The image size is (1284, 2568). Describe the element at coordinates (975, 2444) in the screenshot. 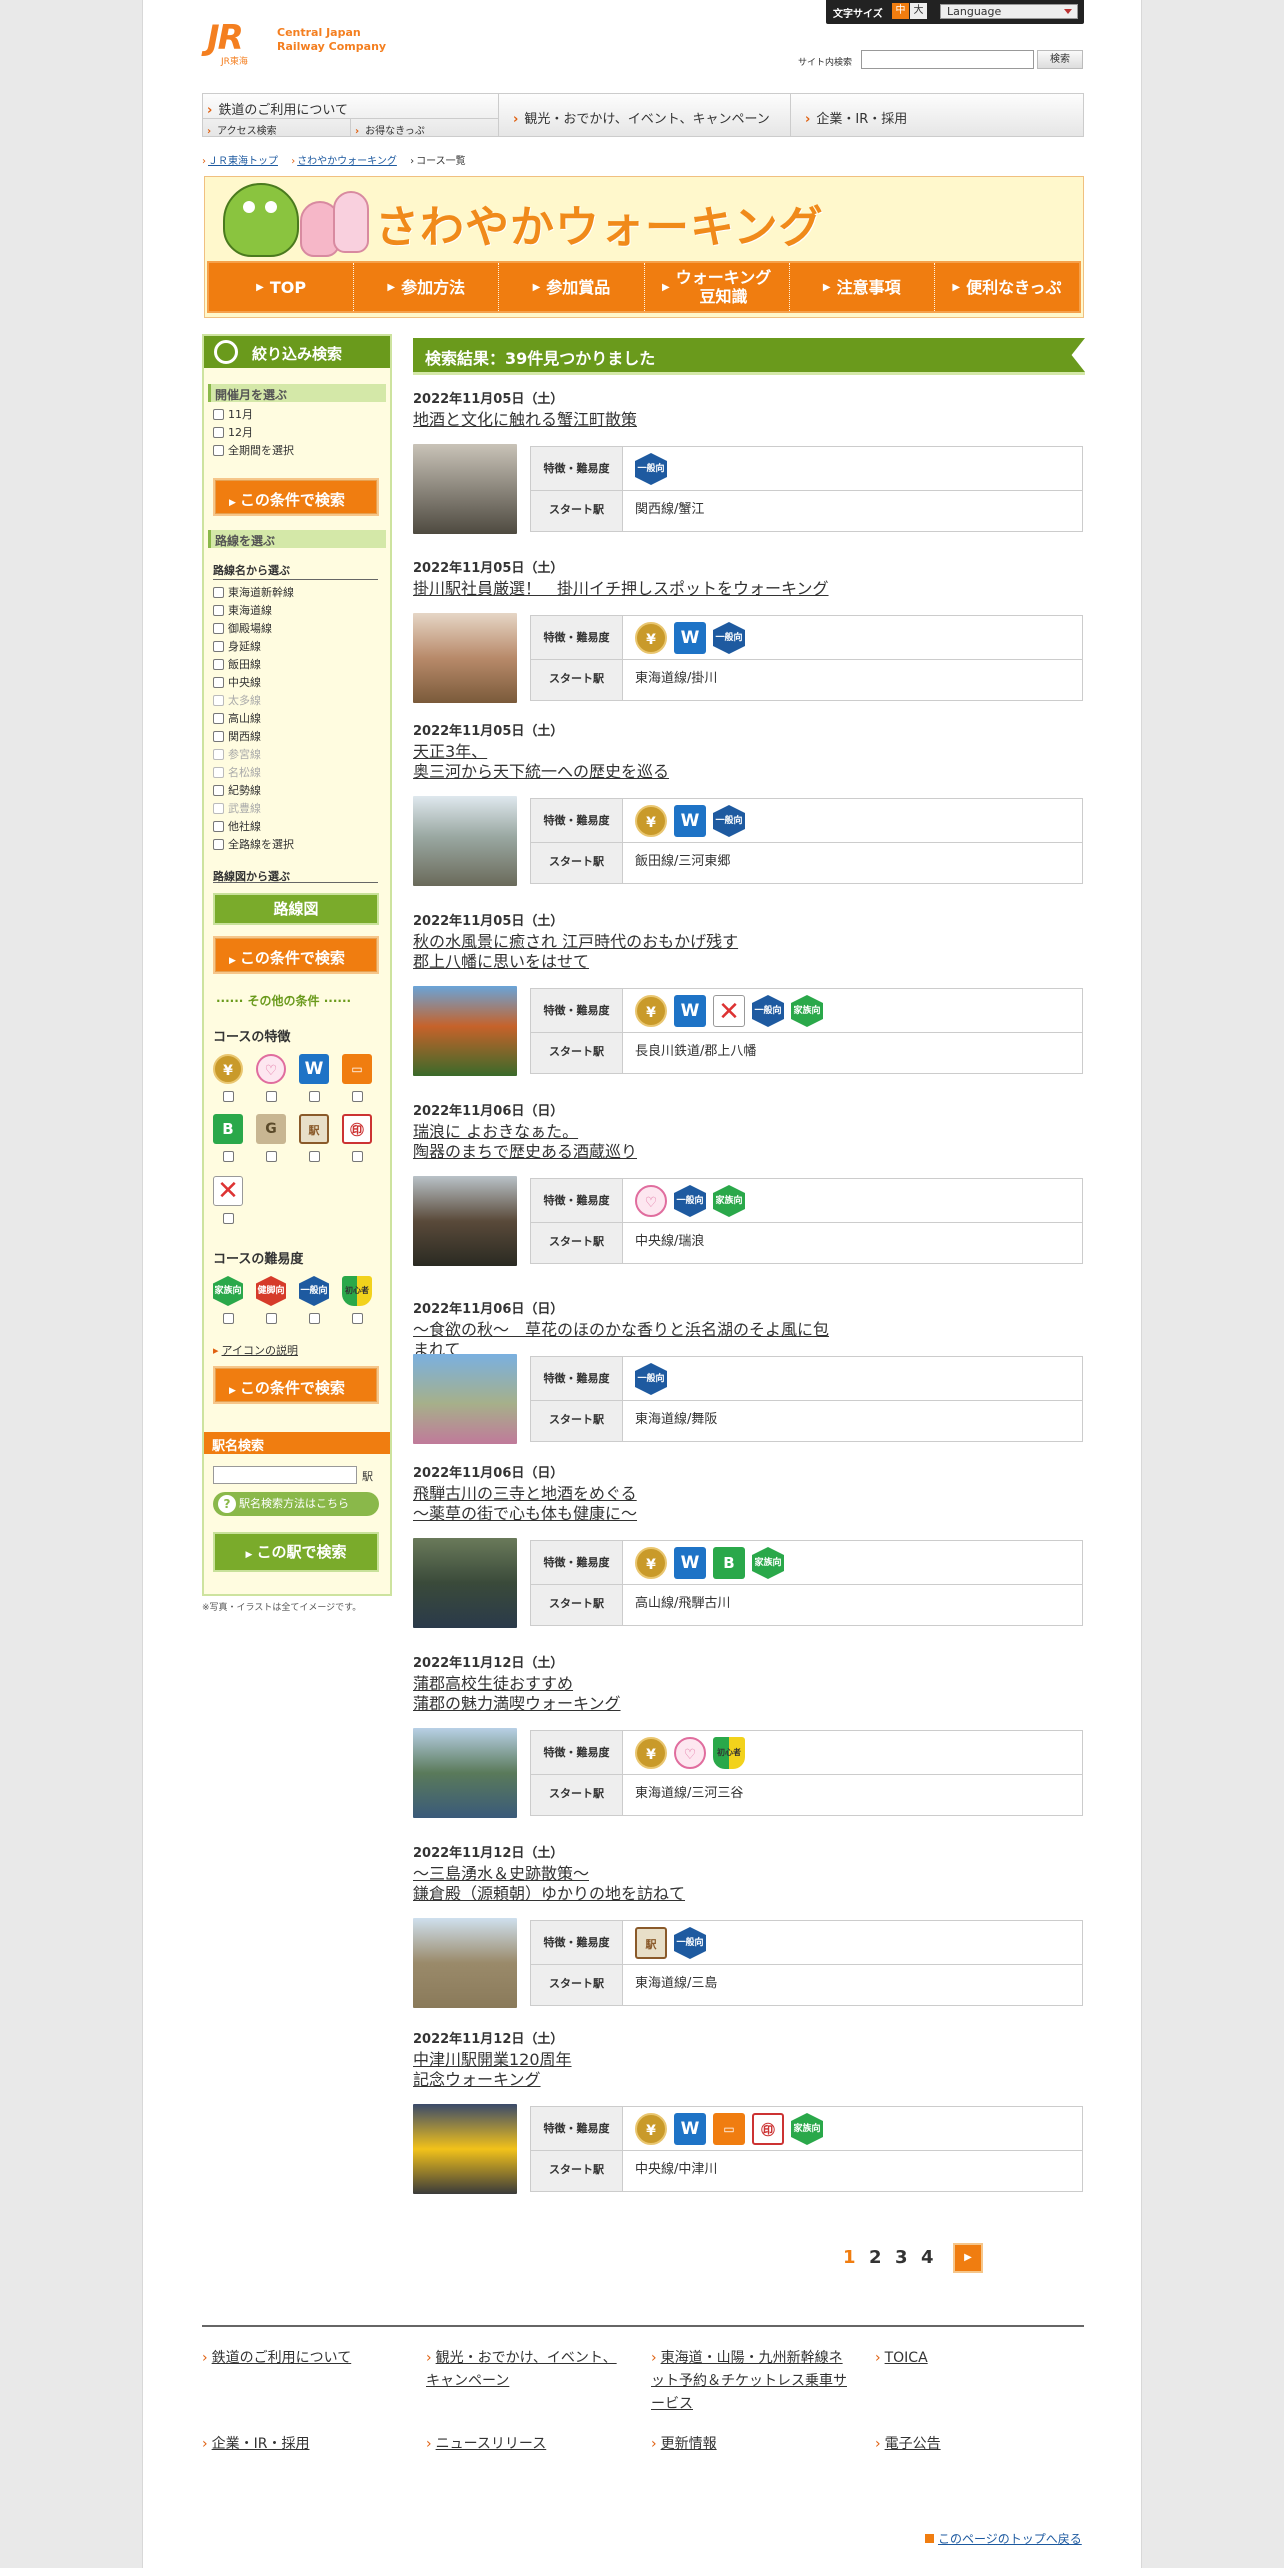

I see `footer-link-public-notice: › 電子公告` at that location.